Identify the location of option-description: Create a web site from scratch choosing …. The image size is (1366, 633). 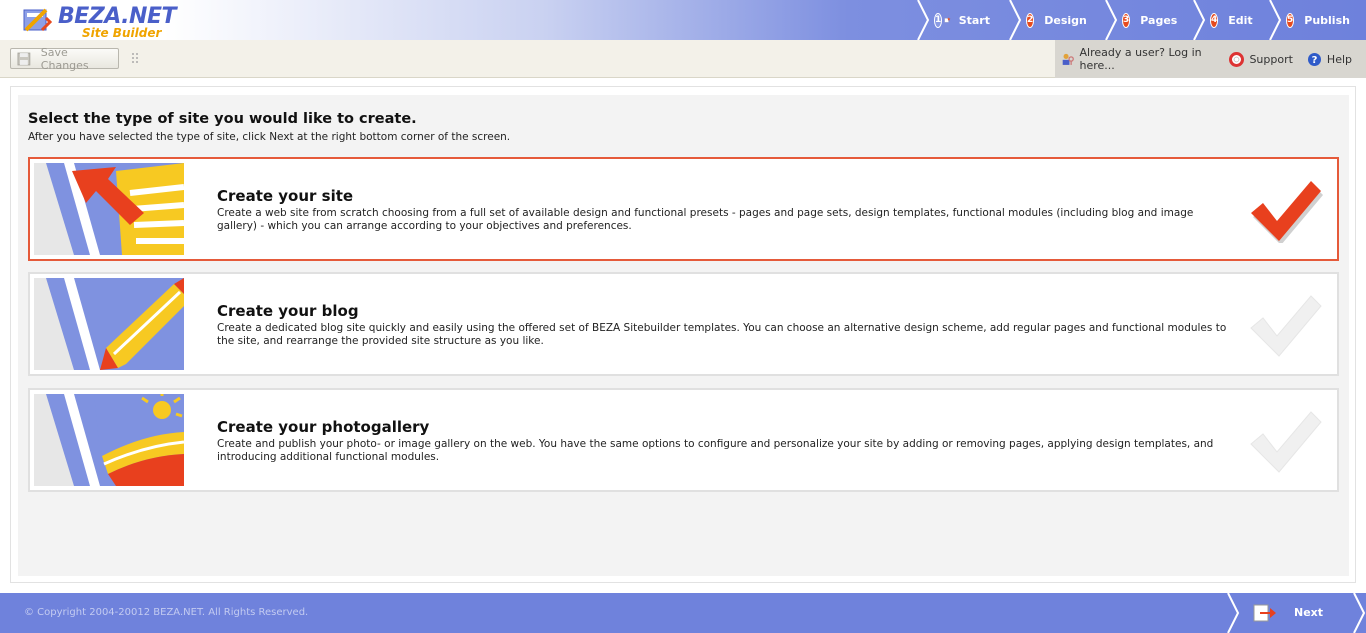
(705, 219).